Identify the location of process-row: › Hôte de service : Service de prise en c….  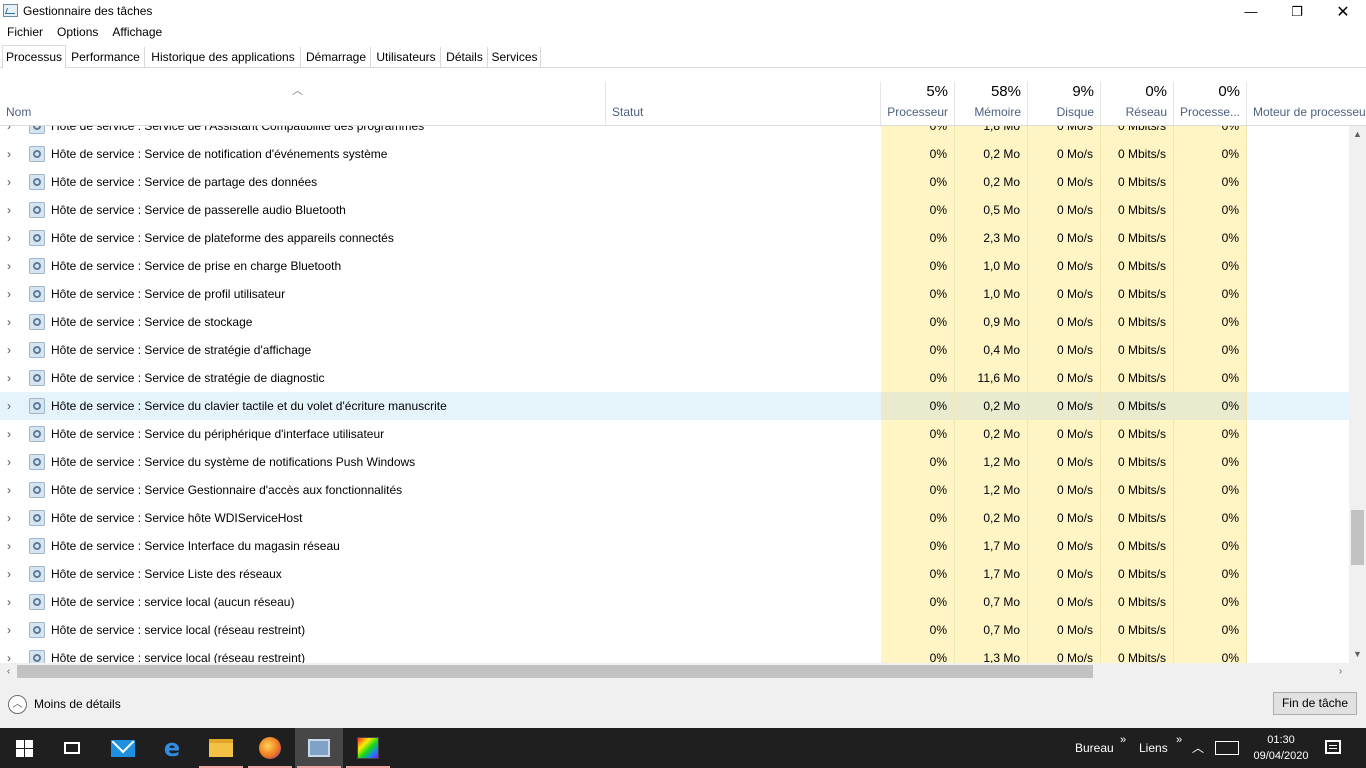
(674, 266).